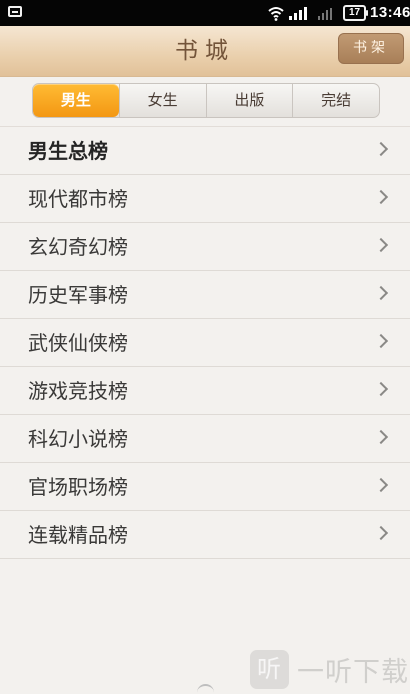 The image size is (410, 694). Describe the element at coordinates (249, 100) in the screenshot. I see `tab-published: 出版` at that location.